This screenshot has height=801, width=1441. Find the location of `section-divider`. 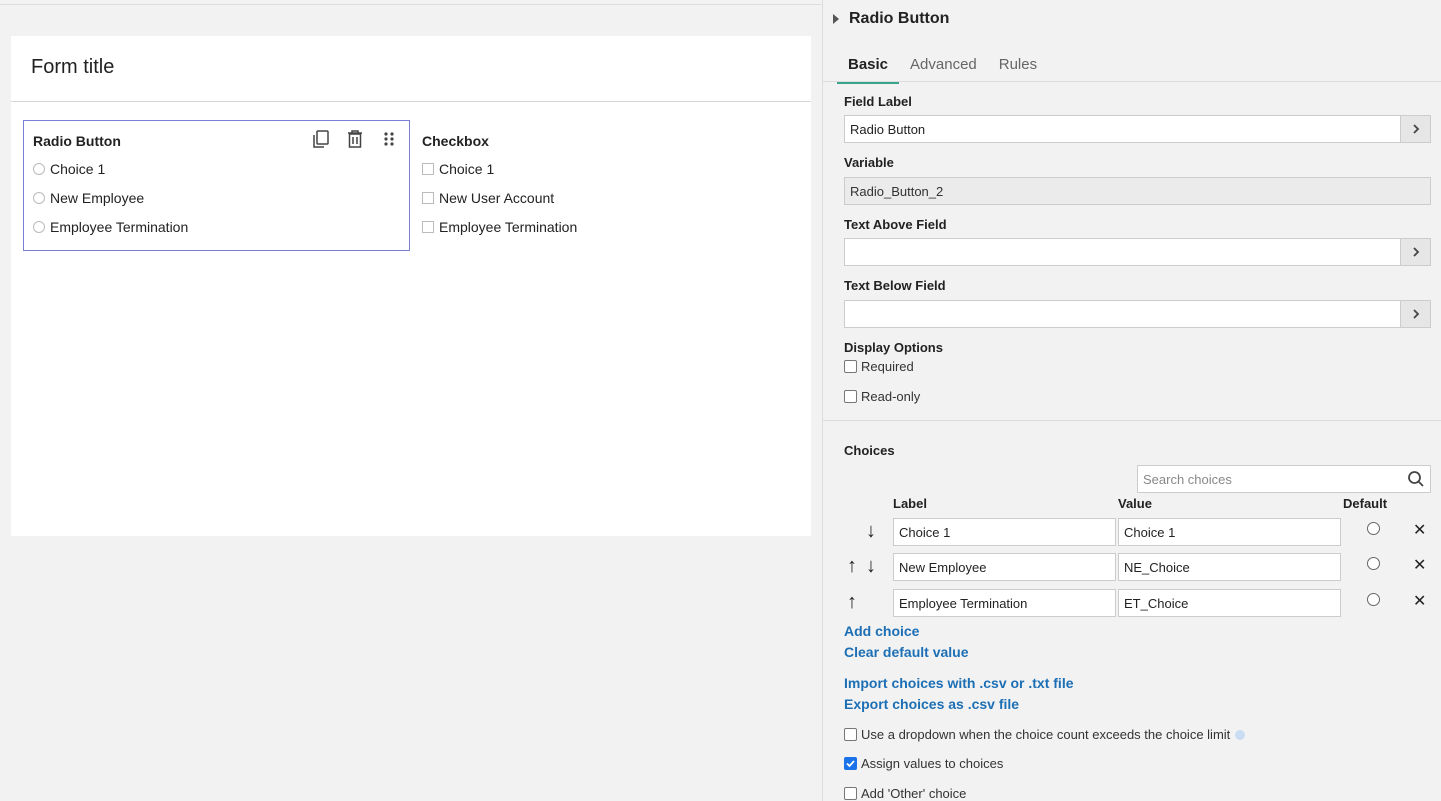

section-divider is located at coordinates (1132, 420).